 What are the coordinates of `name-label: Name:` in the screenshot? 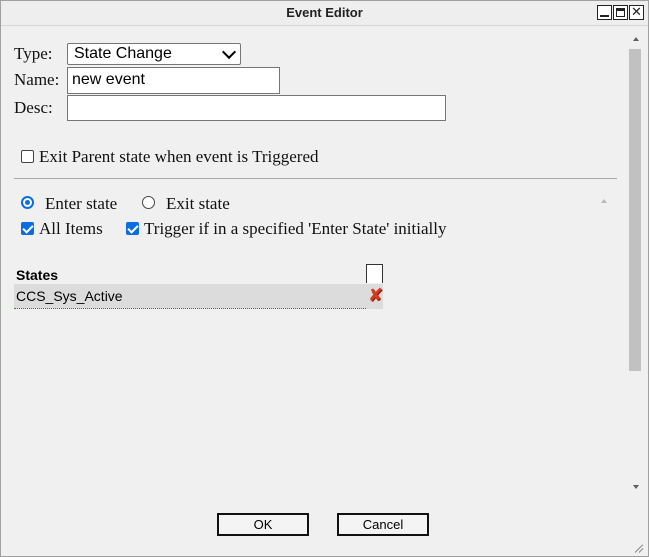 It's located at (37, 79).